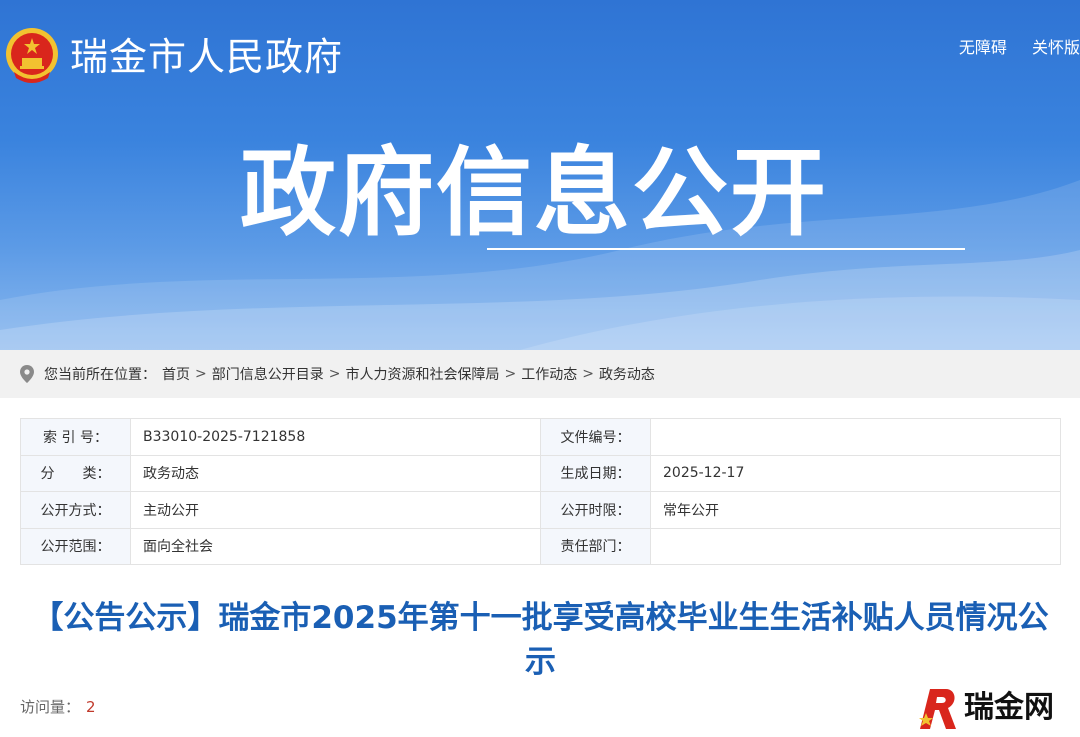 The image size is (1080, 737). I want to click on index-number-value: B33010-2025-7121858, so click(335, 437).